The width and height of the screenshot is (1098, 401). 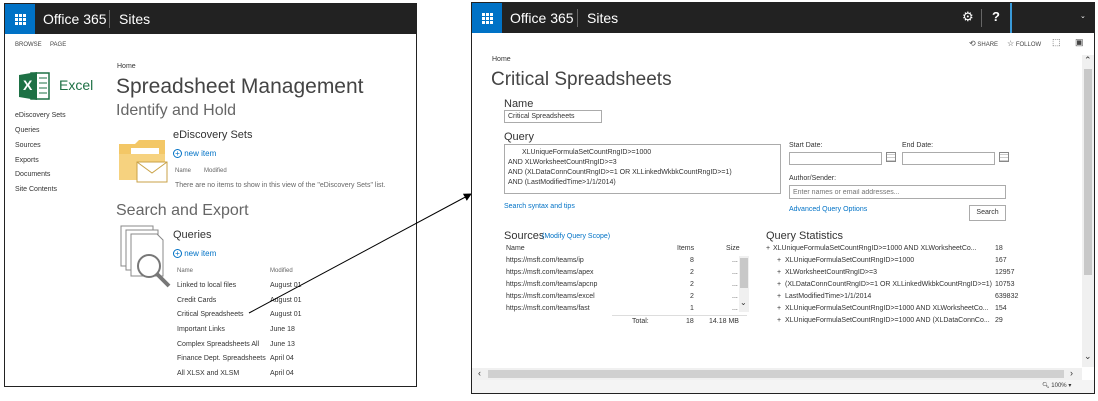 I want to click on query-name: Finance Dept. Spreadsheets, so click(x=221, y=358).